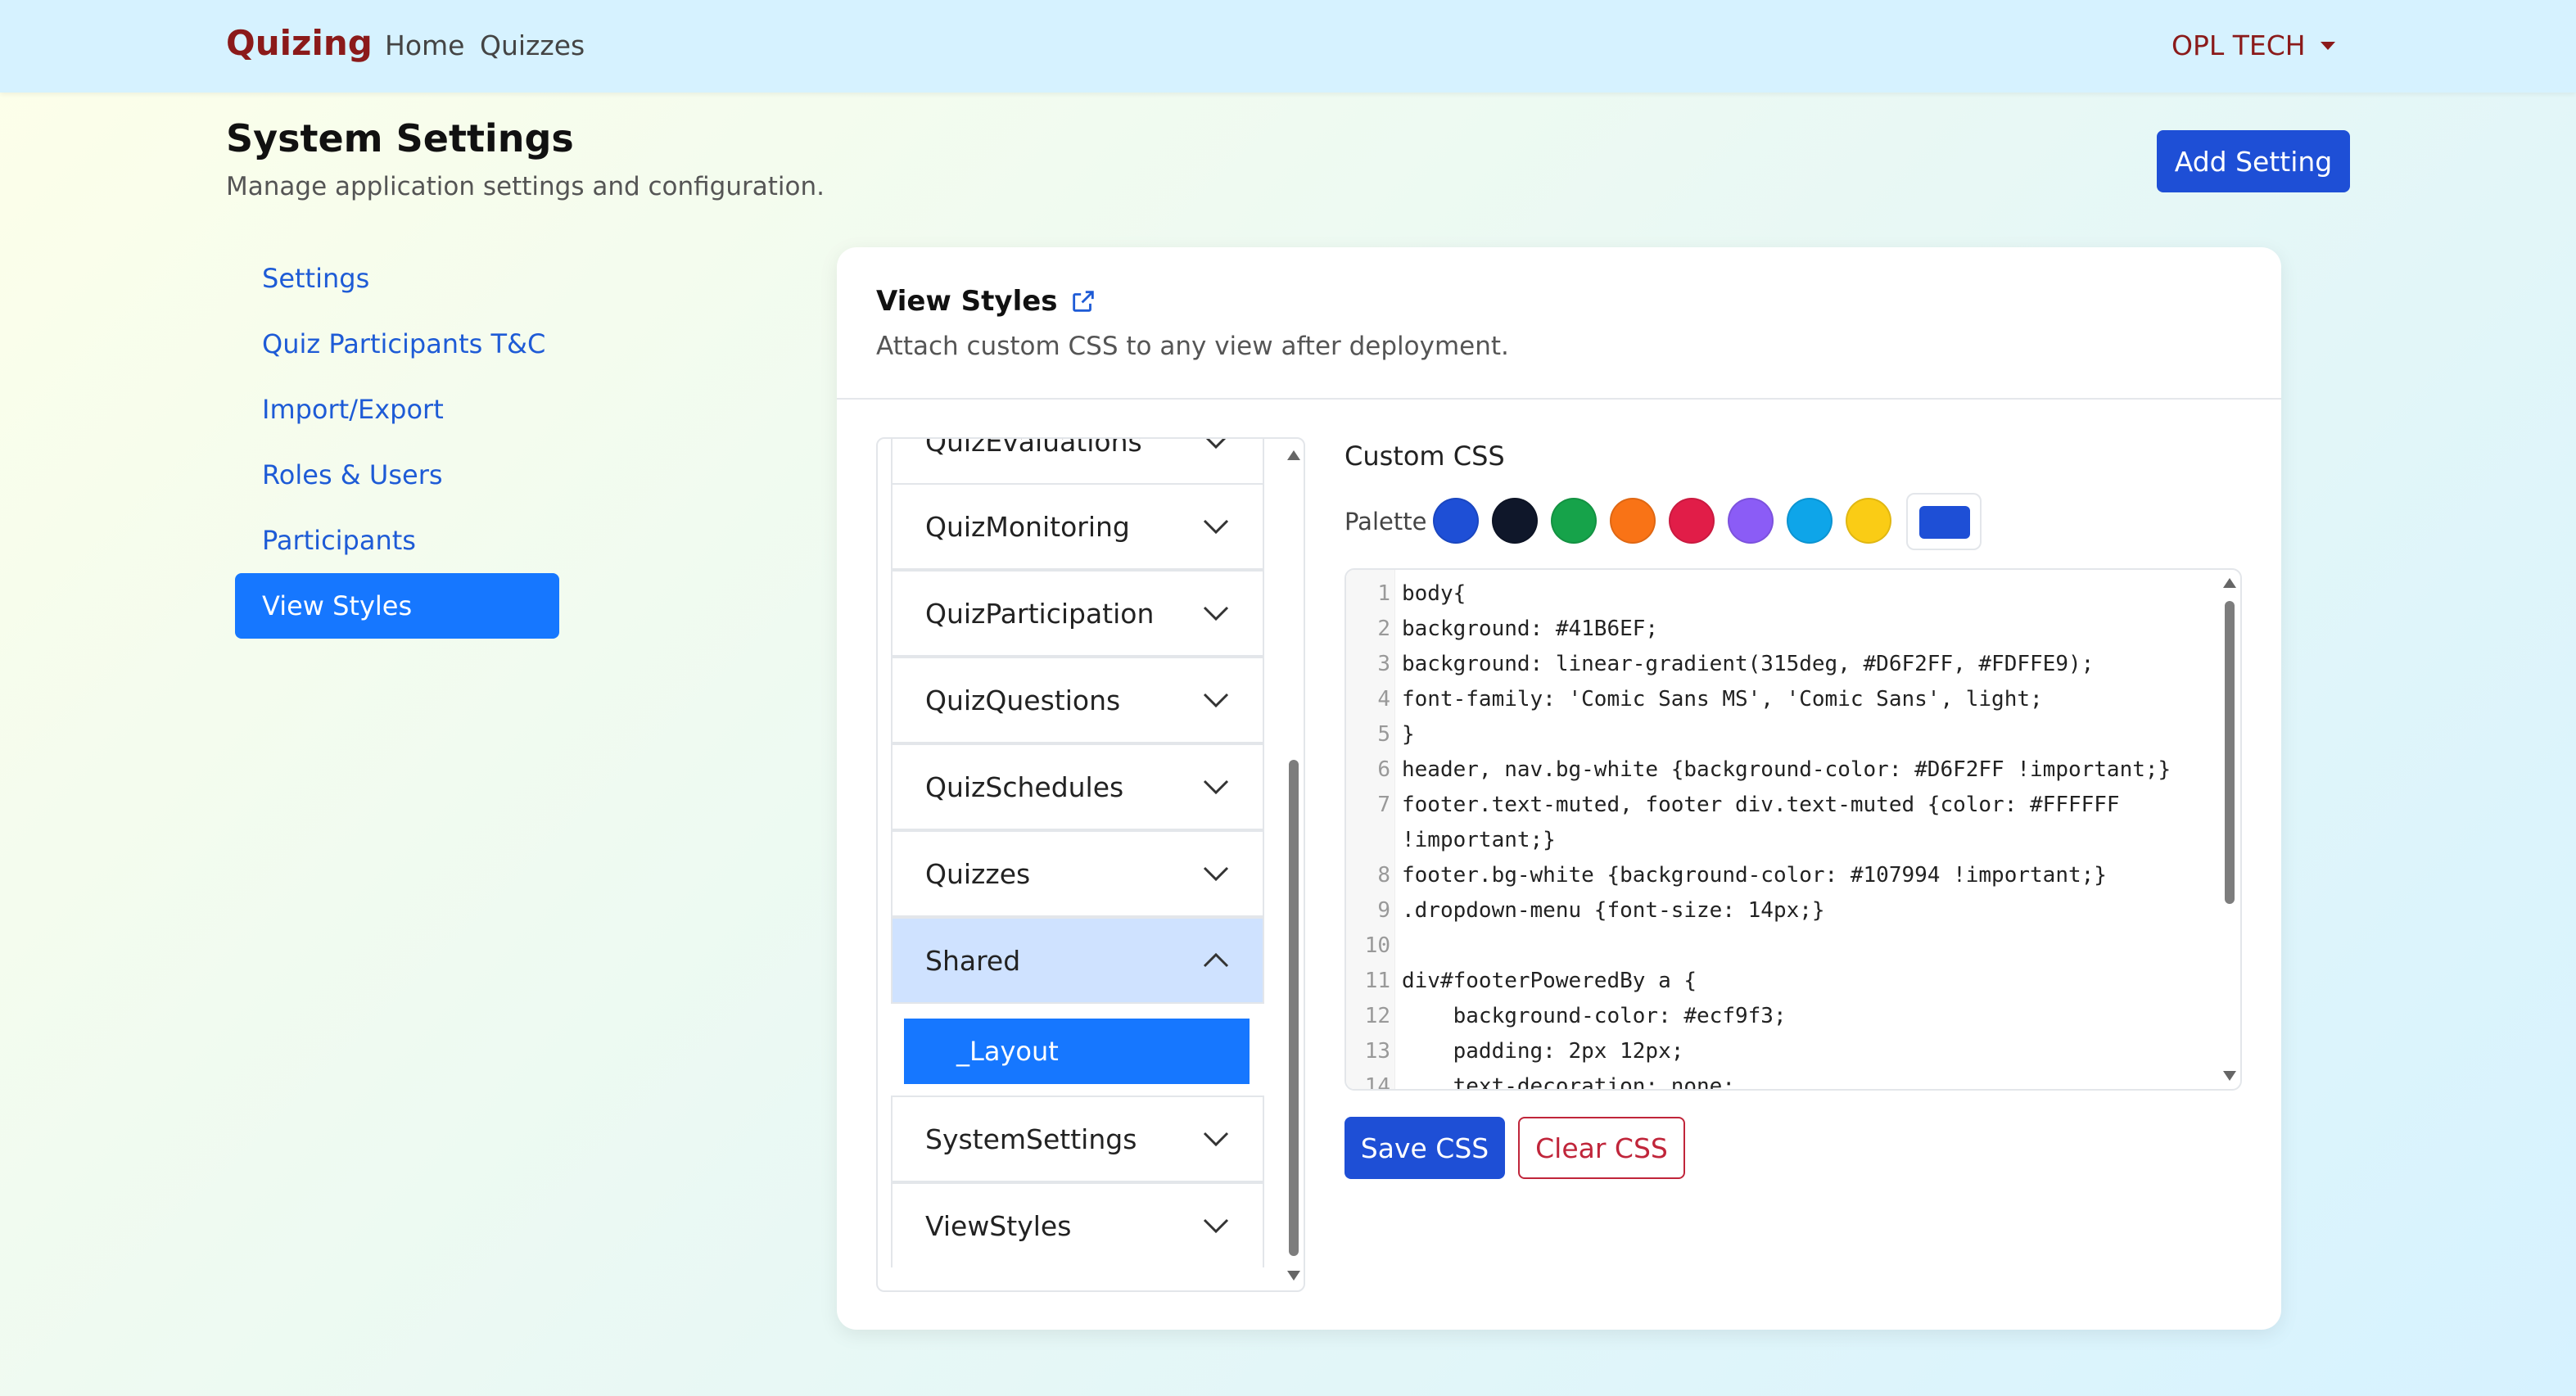  Describe the element at coordinates (1077, 1224) in the screenshot. I see `accordion-item-viewstyles: ViewStyles` at that location.